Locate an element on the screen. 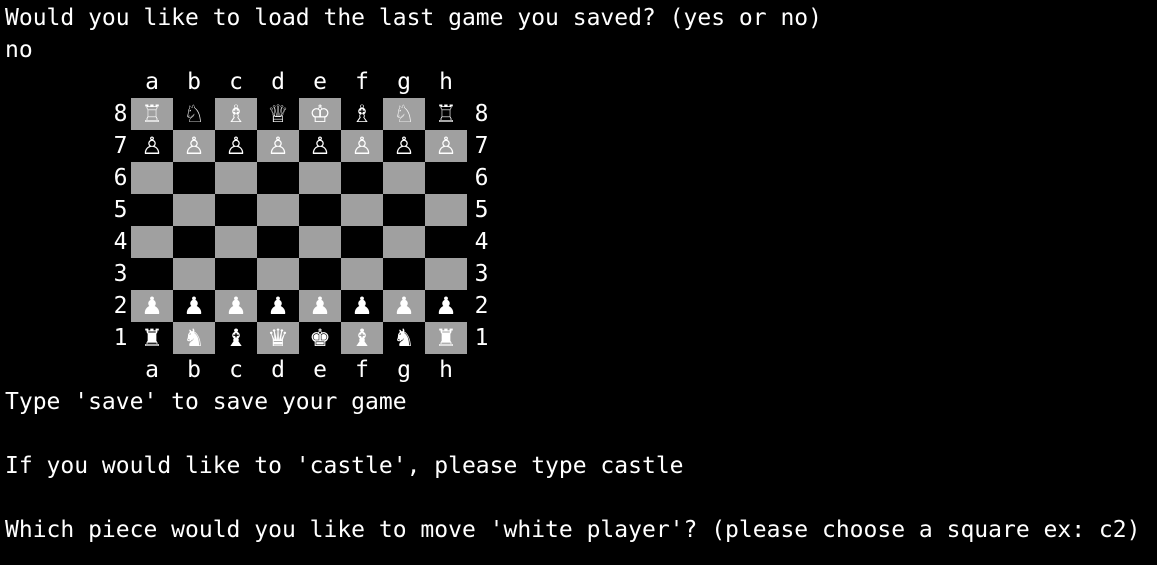 The height and width of the screenshot is (565, 1157). square-g6 is located at coordinates (404, 178).